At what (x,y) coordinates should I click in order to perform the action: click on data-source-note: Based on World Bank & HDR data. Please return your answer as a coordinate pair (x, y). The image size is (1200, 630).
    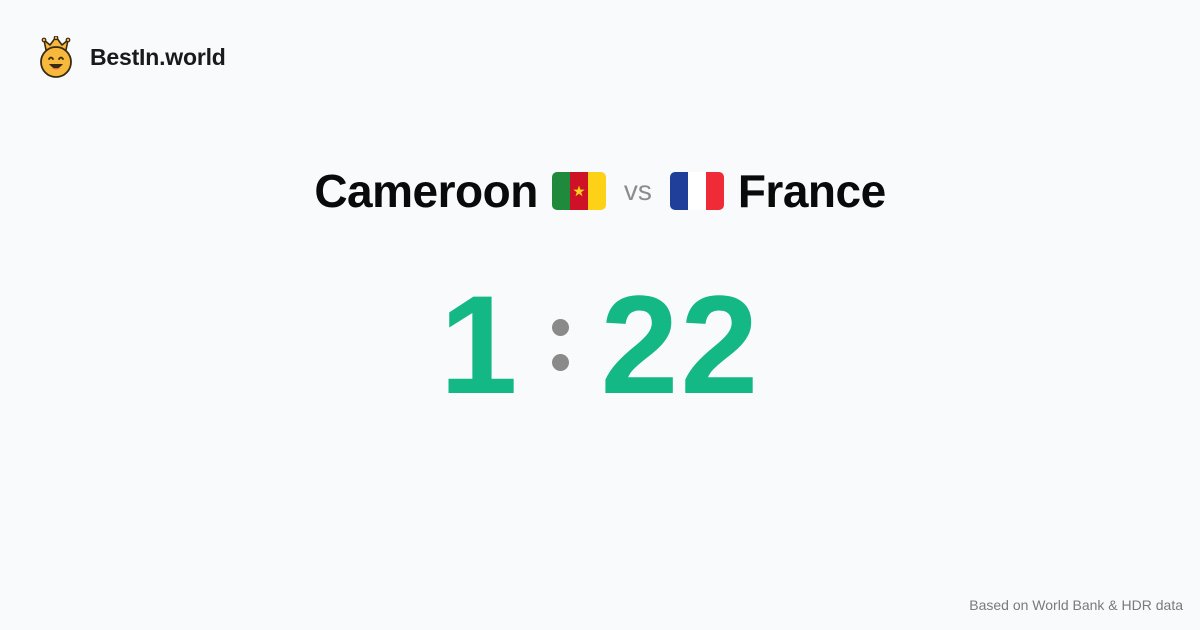
    Looking at the image, I should click on (1076, 605).